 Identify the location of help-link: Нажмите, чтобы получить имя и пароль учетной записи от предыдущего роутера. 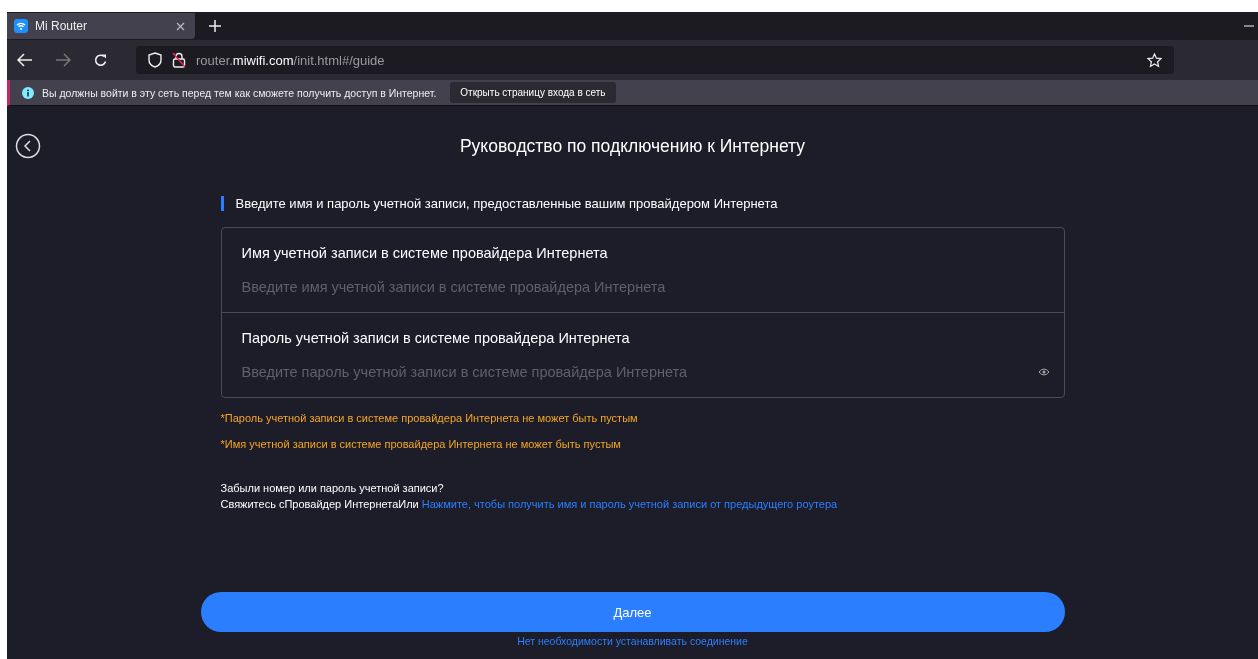
(629, 504).